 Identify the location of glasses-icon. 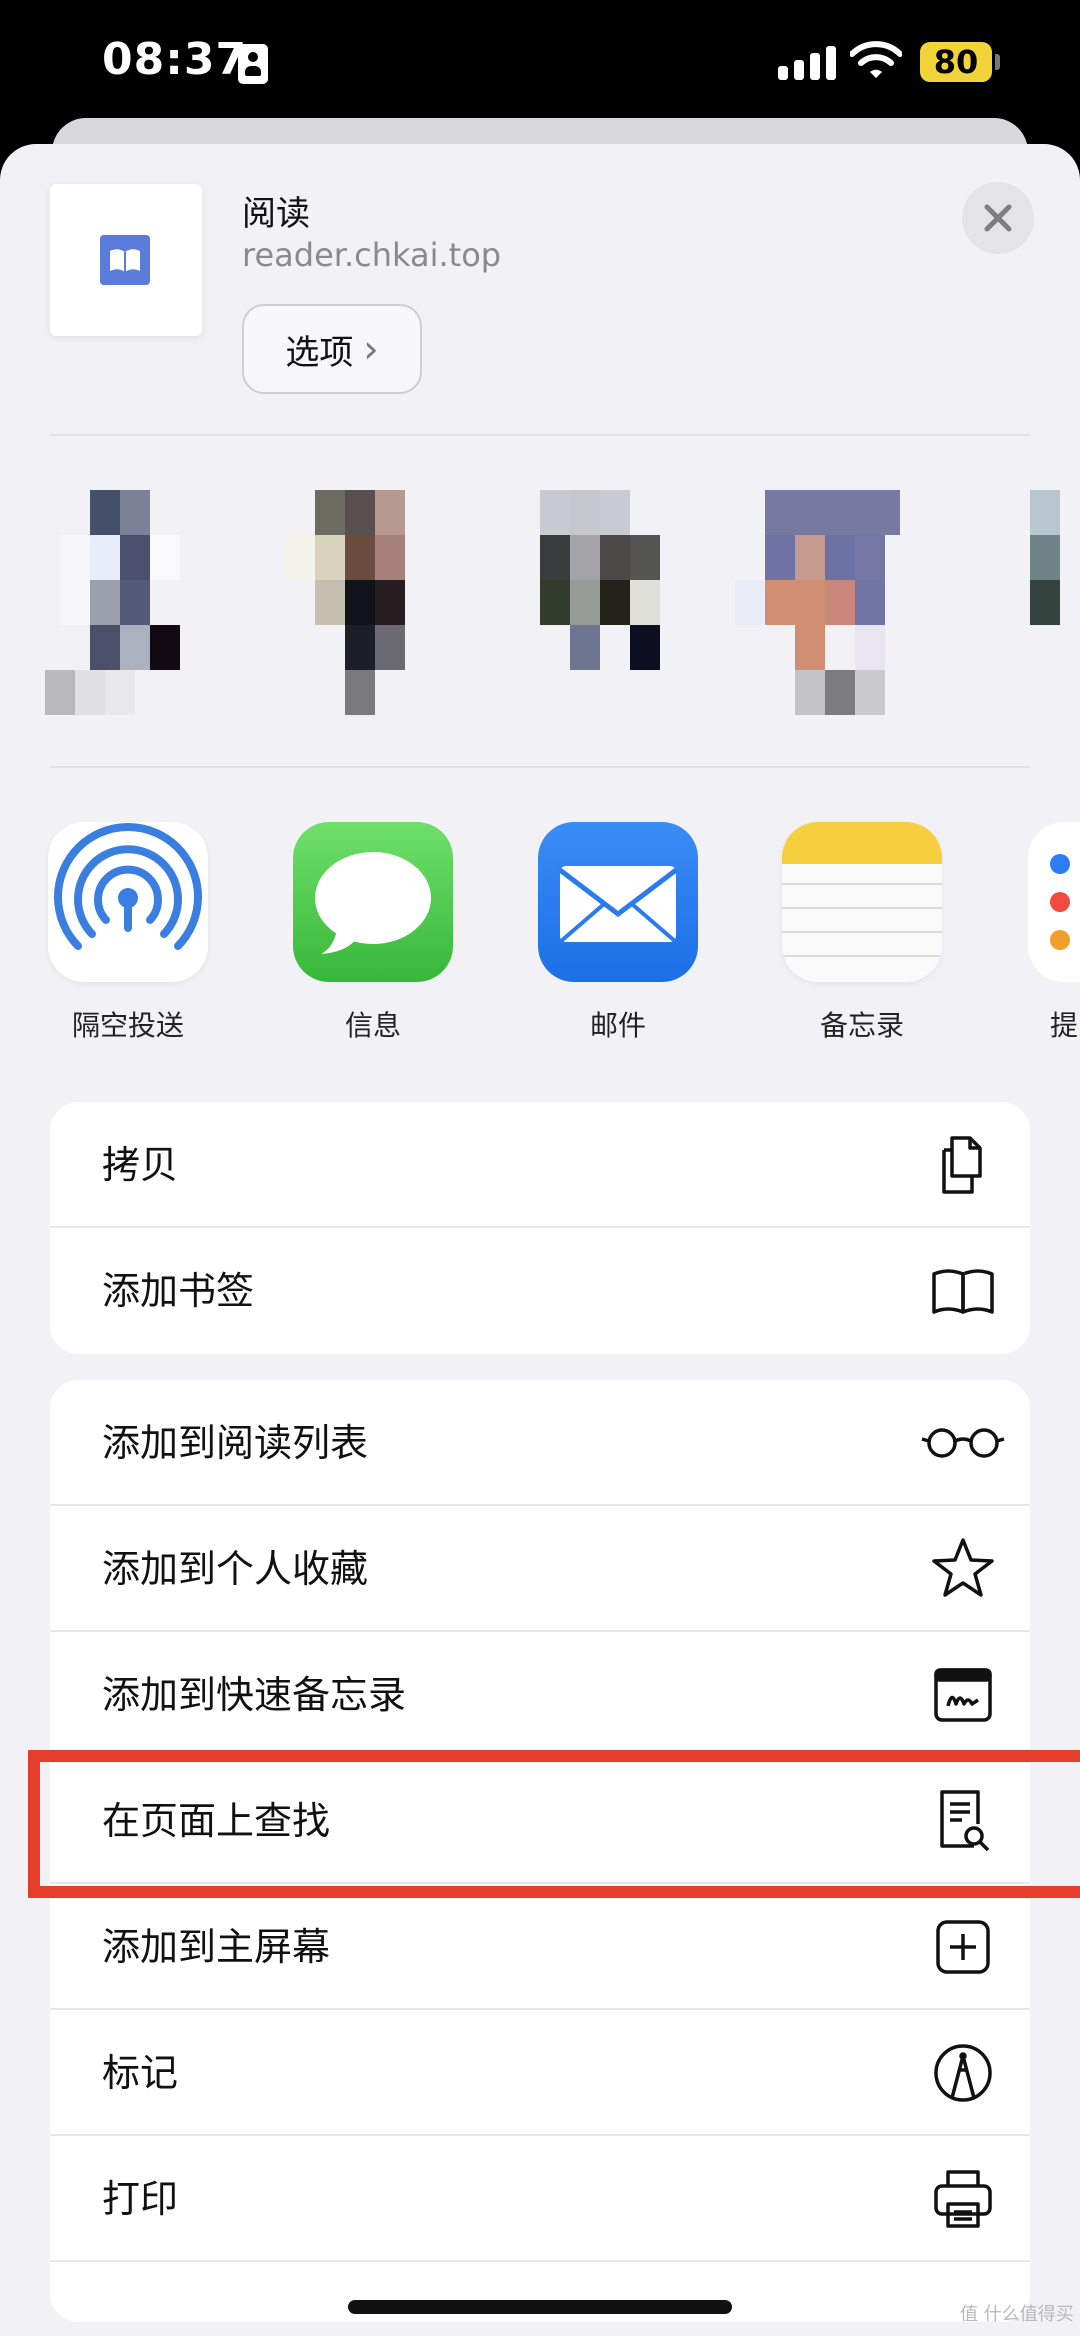
(963, 1443).